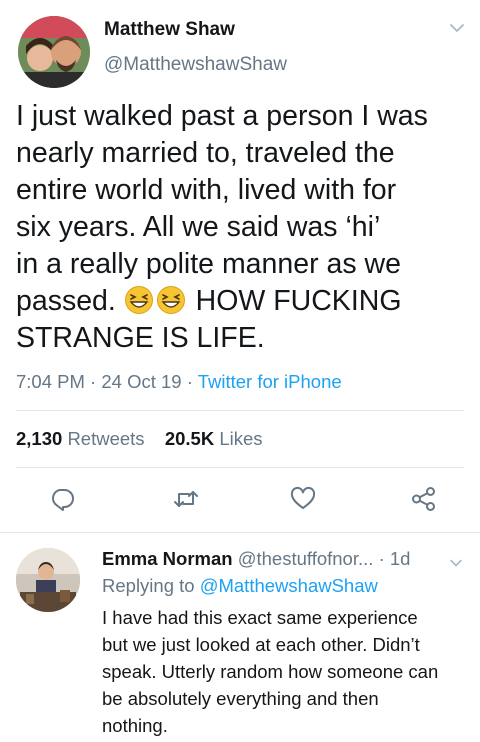  What do you see at coordinates (141, 381) in the screenshot?
I see `tweet-date: 24 Oct 19` at bounding box center [141, 381].